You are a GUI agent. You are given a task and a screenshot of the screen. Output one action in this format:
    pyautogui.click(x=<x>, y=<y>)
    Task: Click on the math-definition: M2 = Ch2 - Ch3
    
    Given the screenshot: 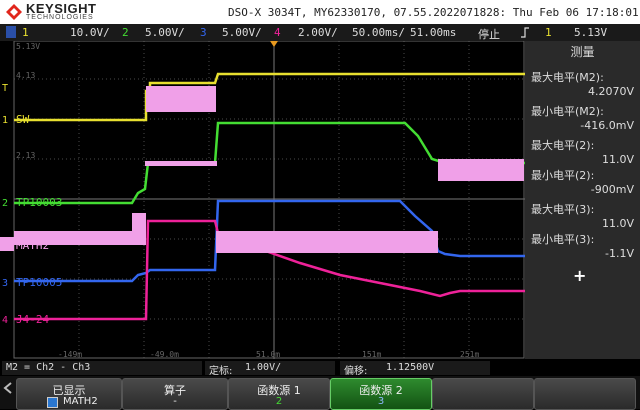 What is the action you would take?
    pyautogui.click(x=102, y=368)
    